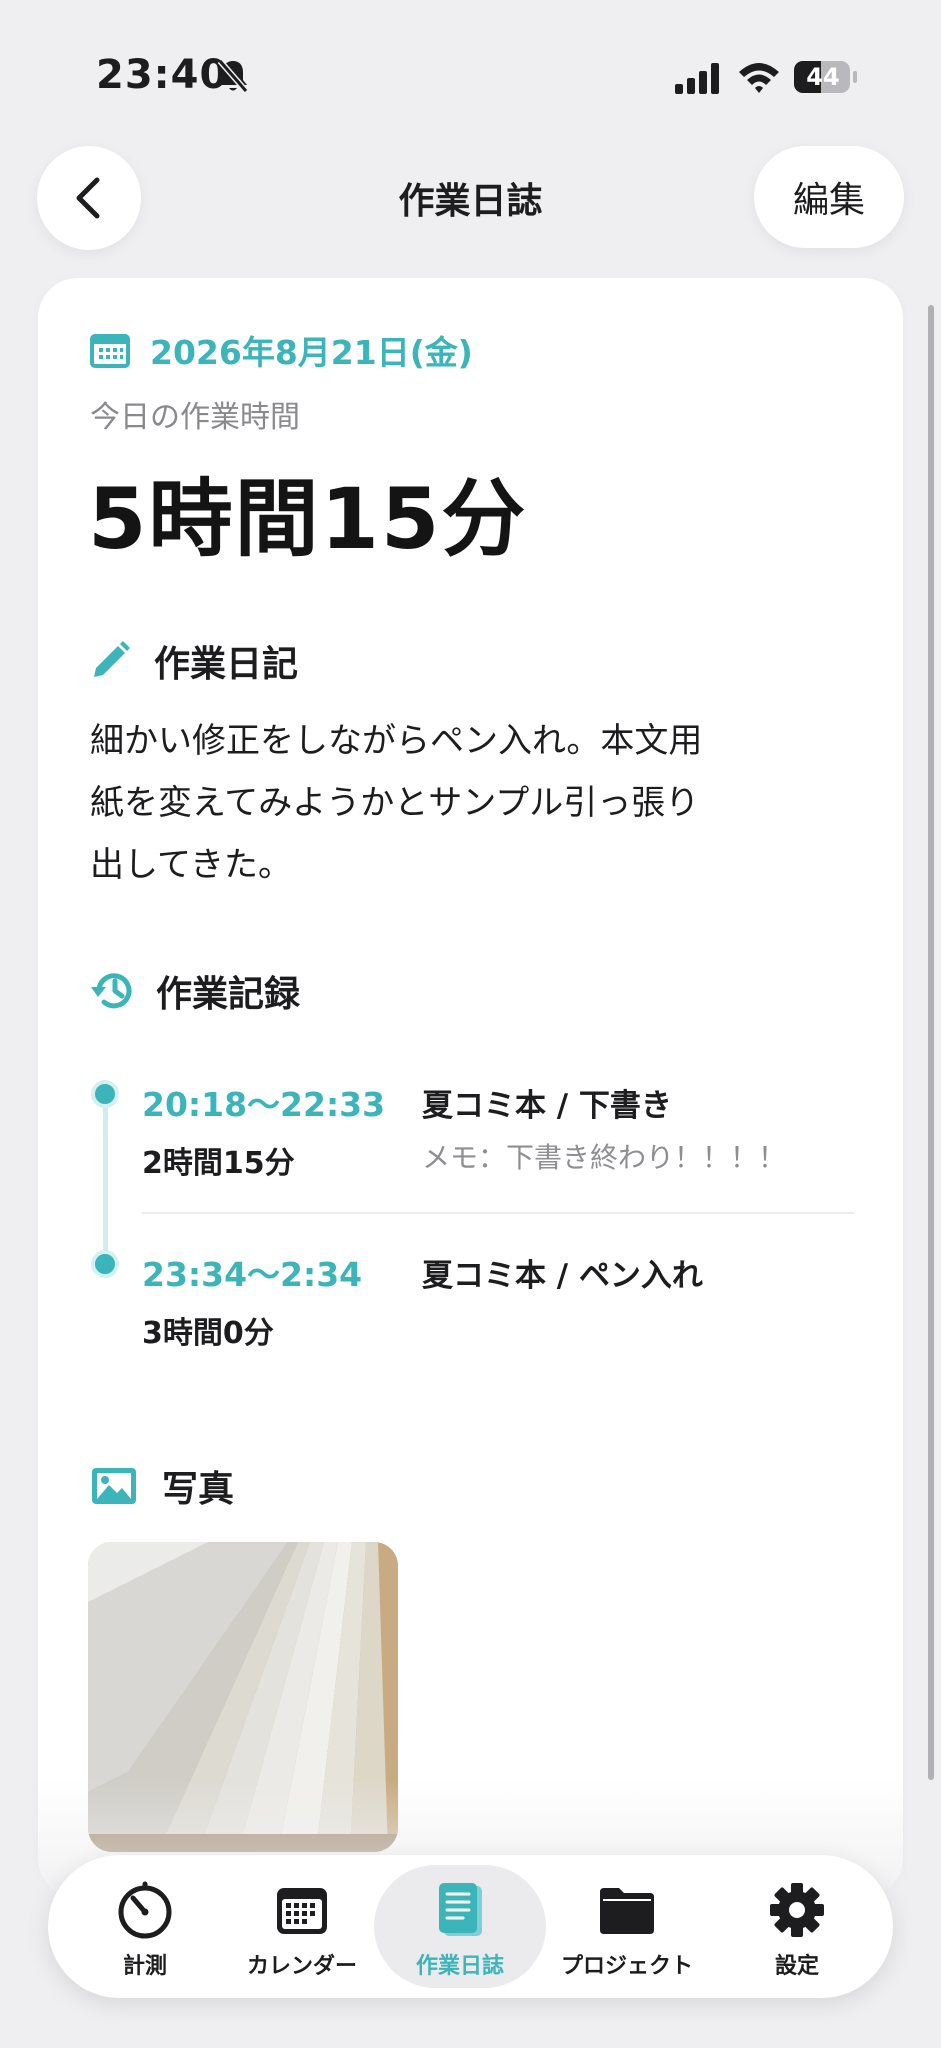 The height and width of the screenshot is (2048, 941). I want to click on status-bar: 23:40 44, so click(470, 55).